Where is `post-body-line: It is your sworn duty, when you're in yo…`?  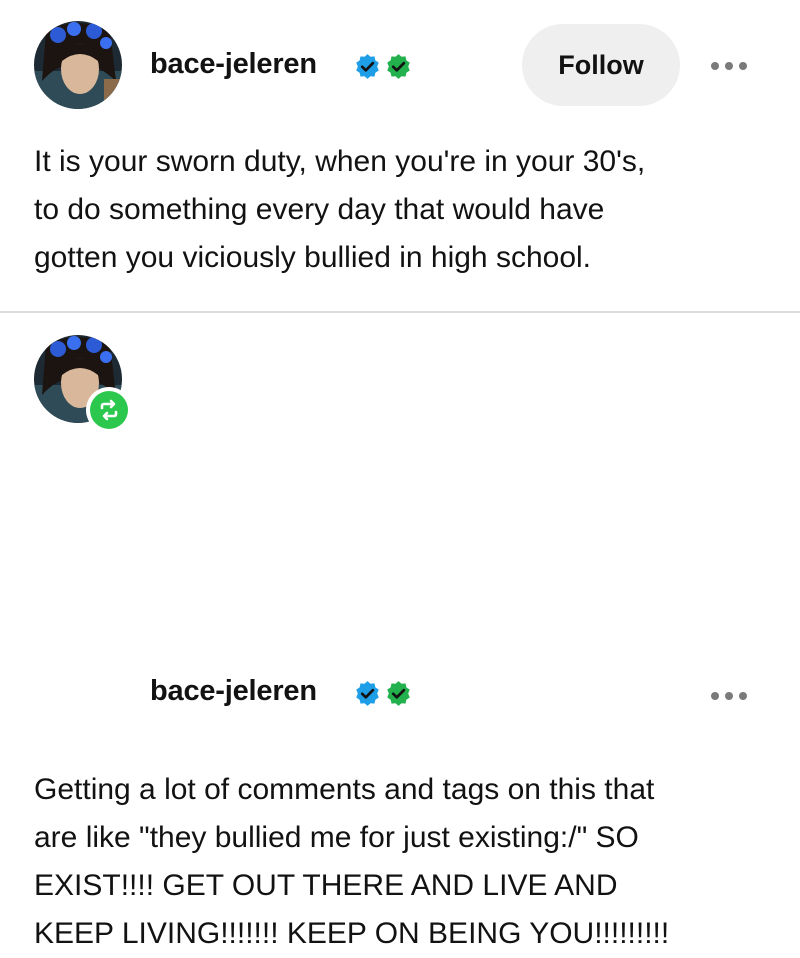 post-body-line: It is your sworn duty, when you're in yo… is located at coordinates (340, 161).